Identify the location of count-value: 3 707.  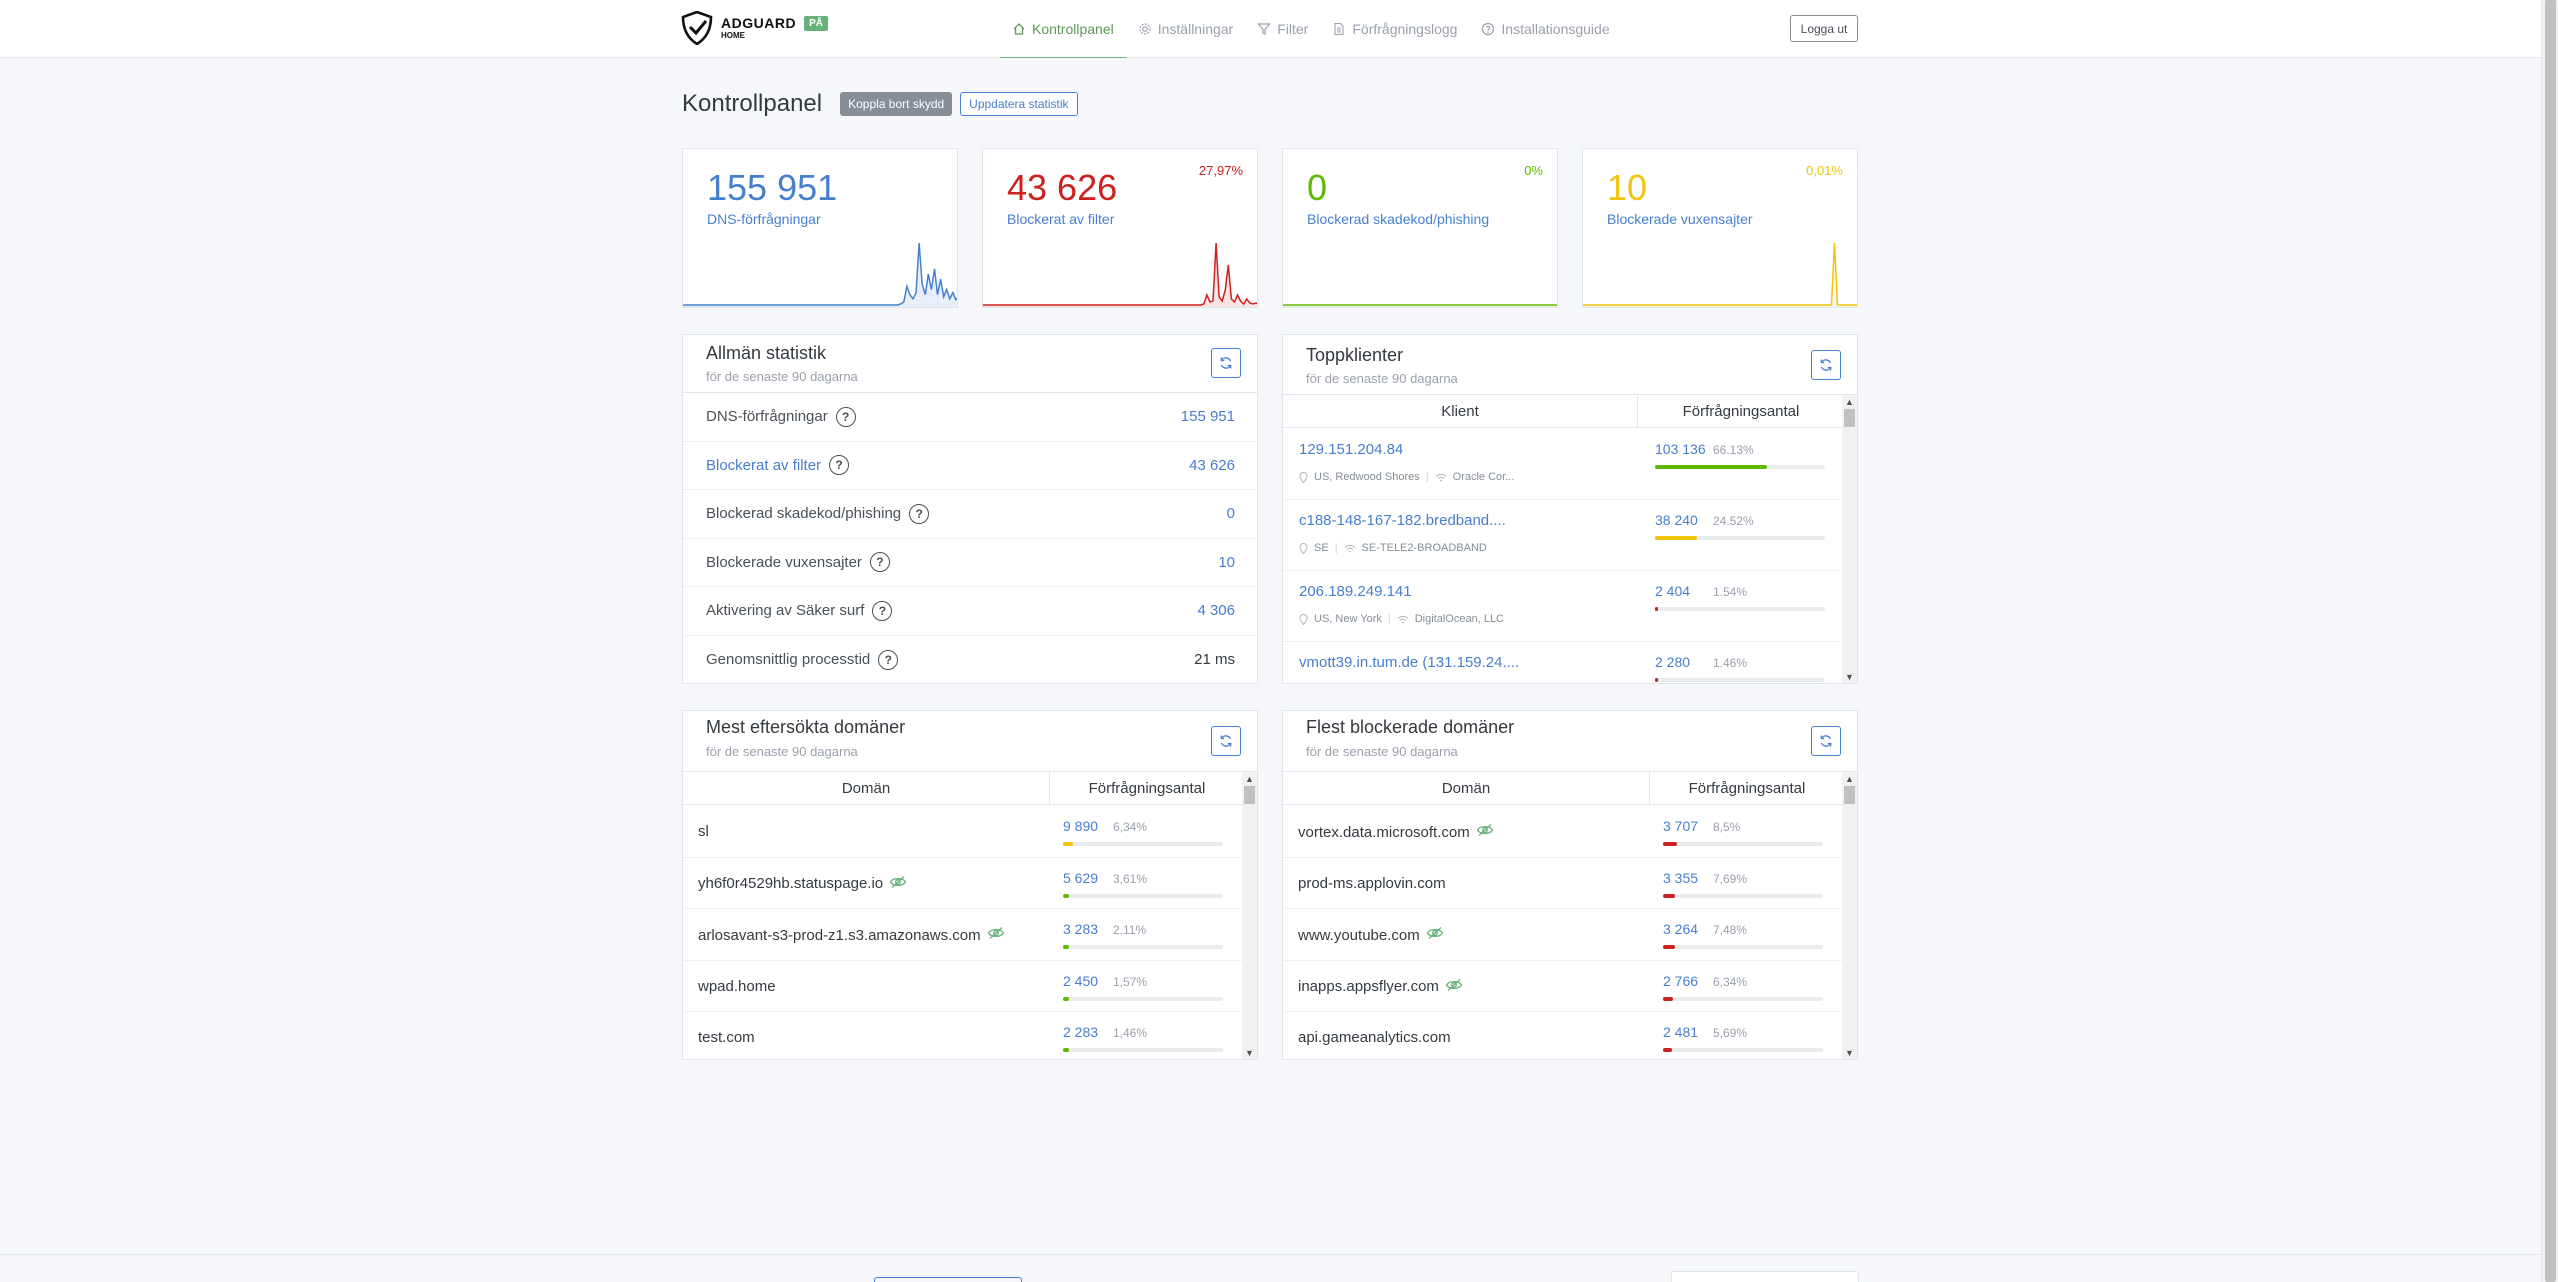
(1680, 826).